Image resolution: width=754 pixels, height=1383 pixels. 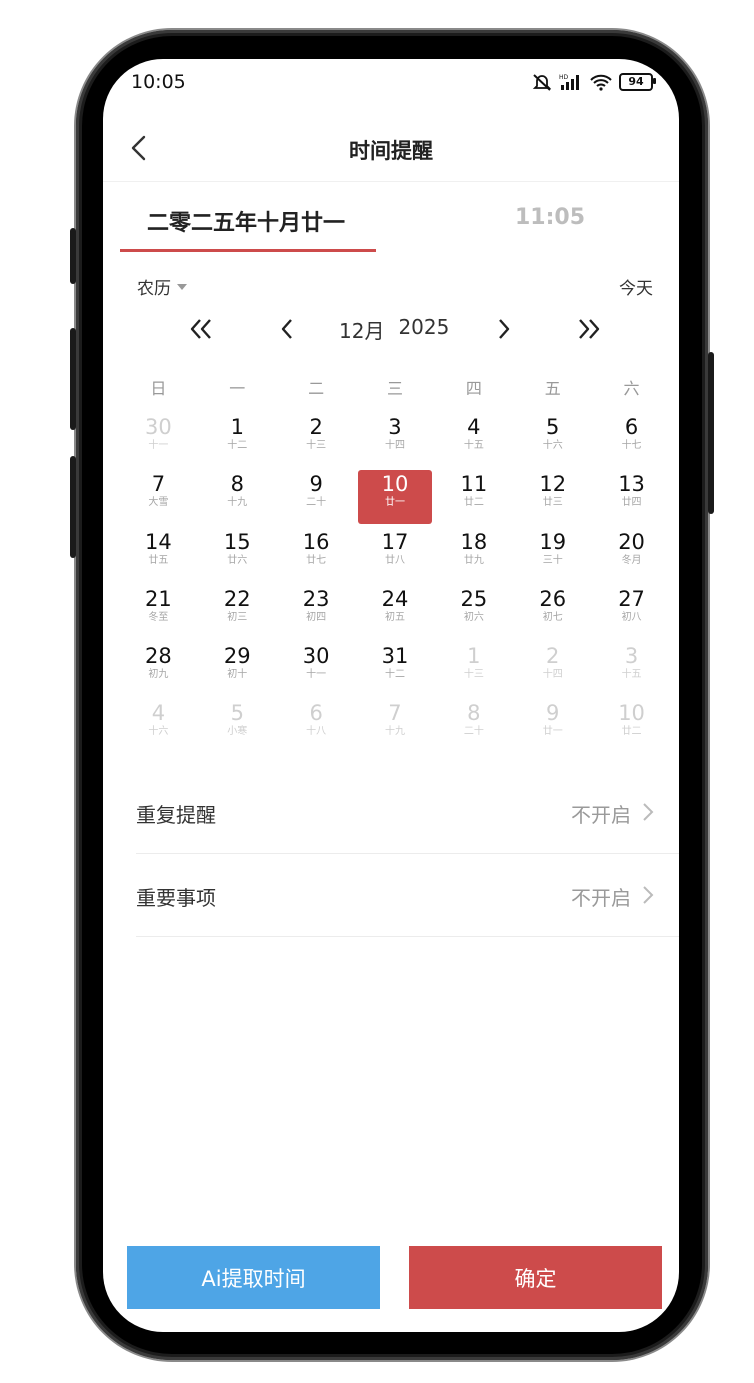 What do you see at coordinates (316, 598) in the screenshot?
I see `day-number: 23` at bounding box center [316, 598].